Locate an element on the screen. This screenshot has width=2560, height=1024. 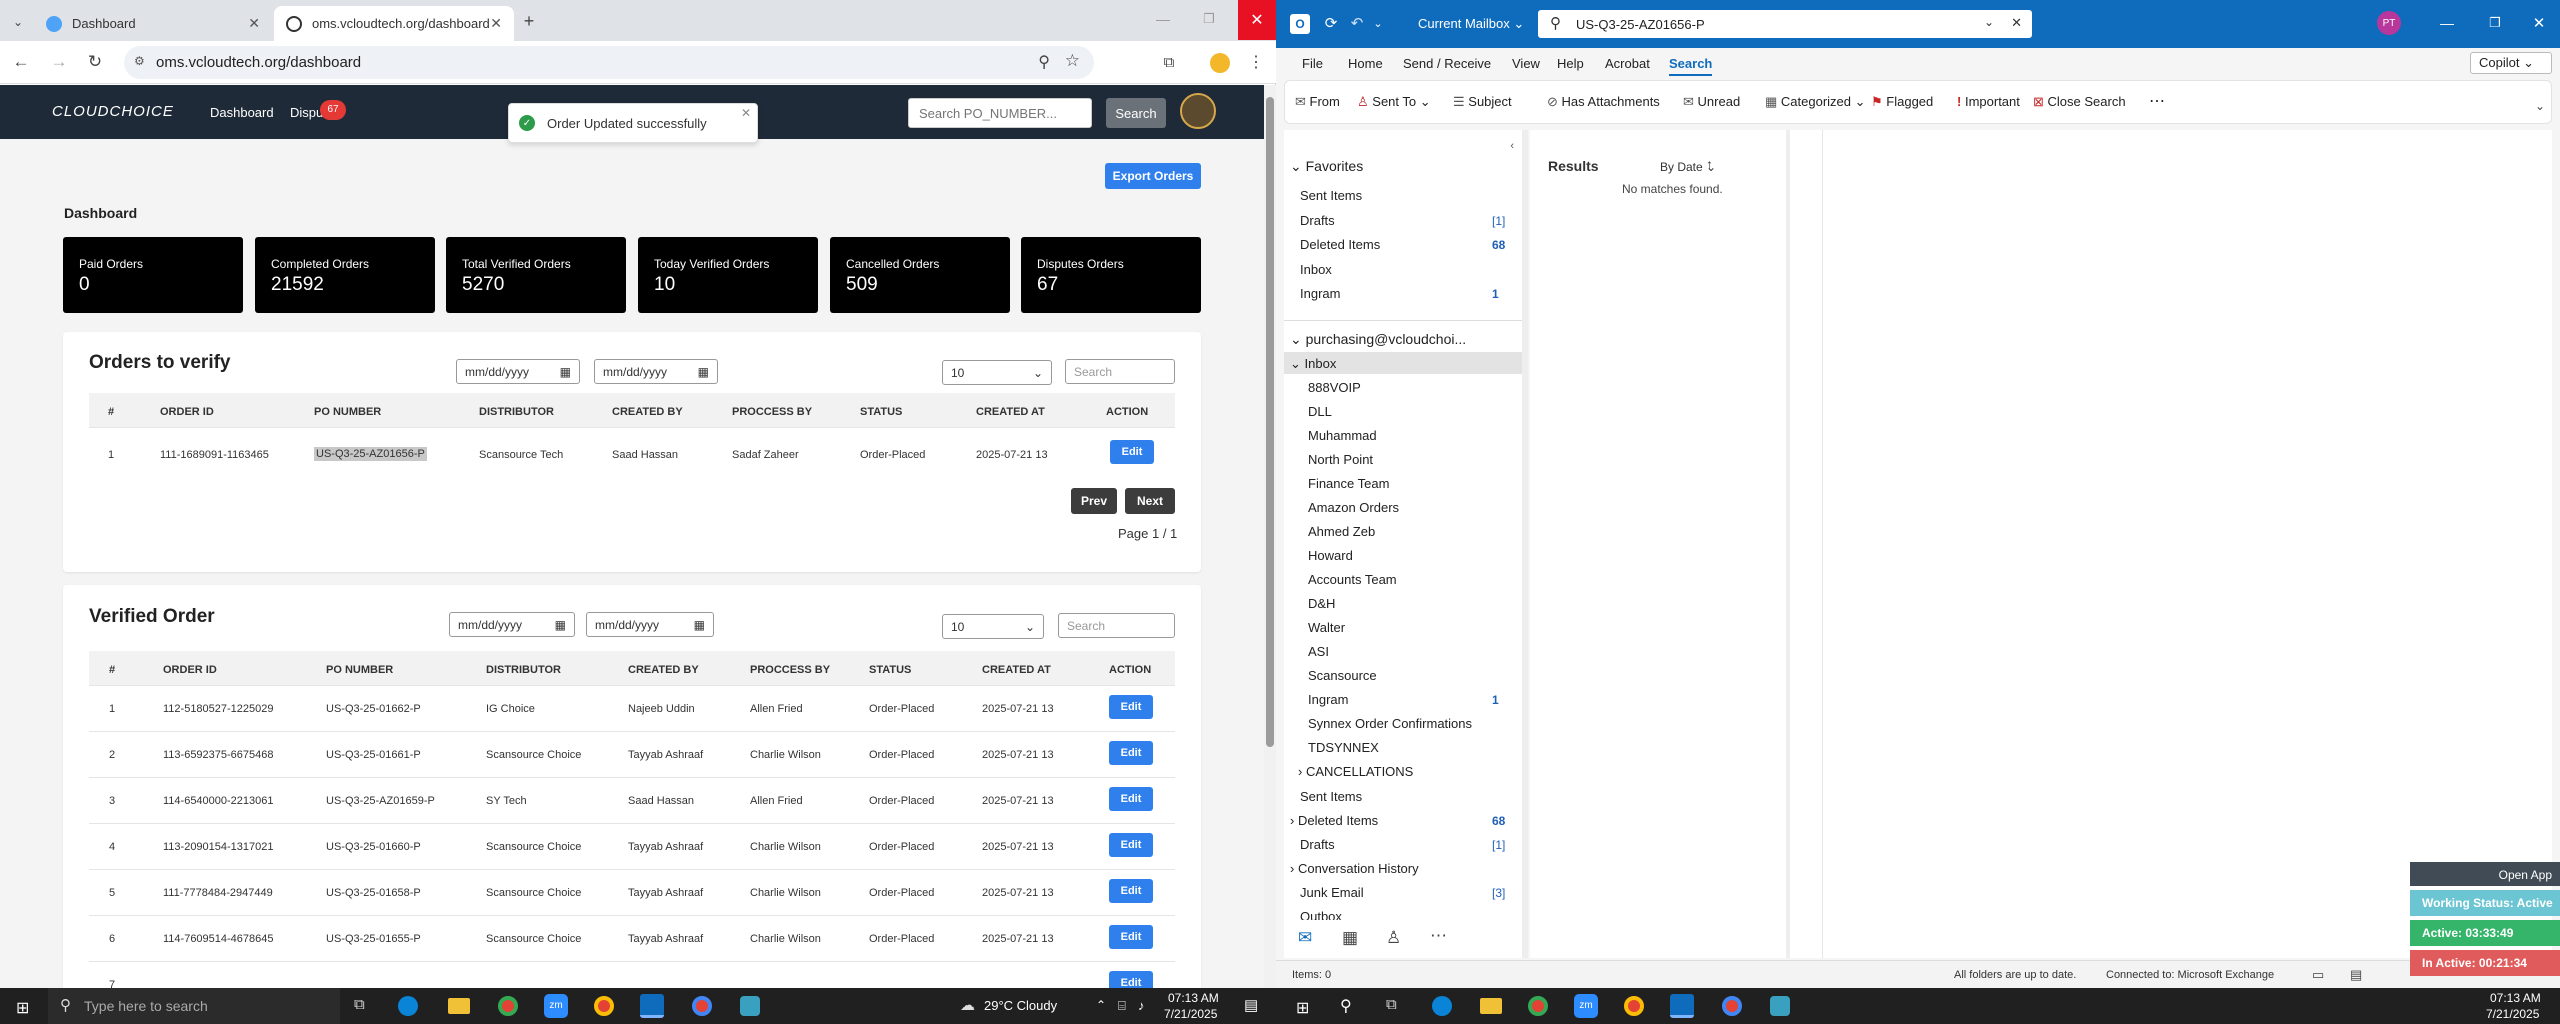
folder-item: Drafts is located at coordinates (1317, 220).